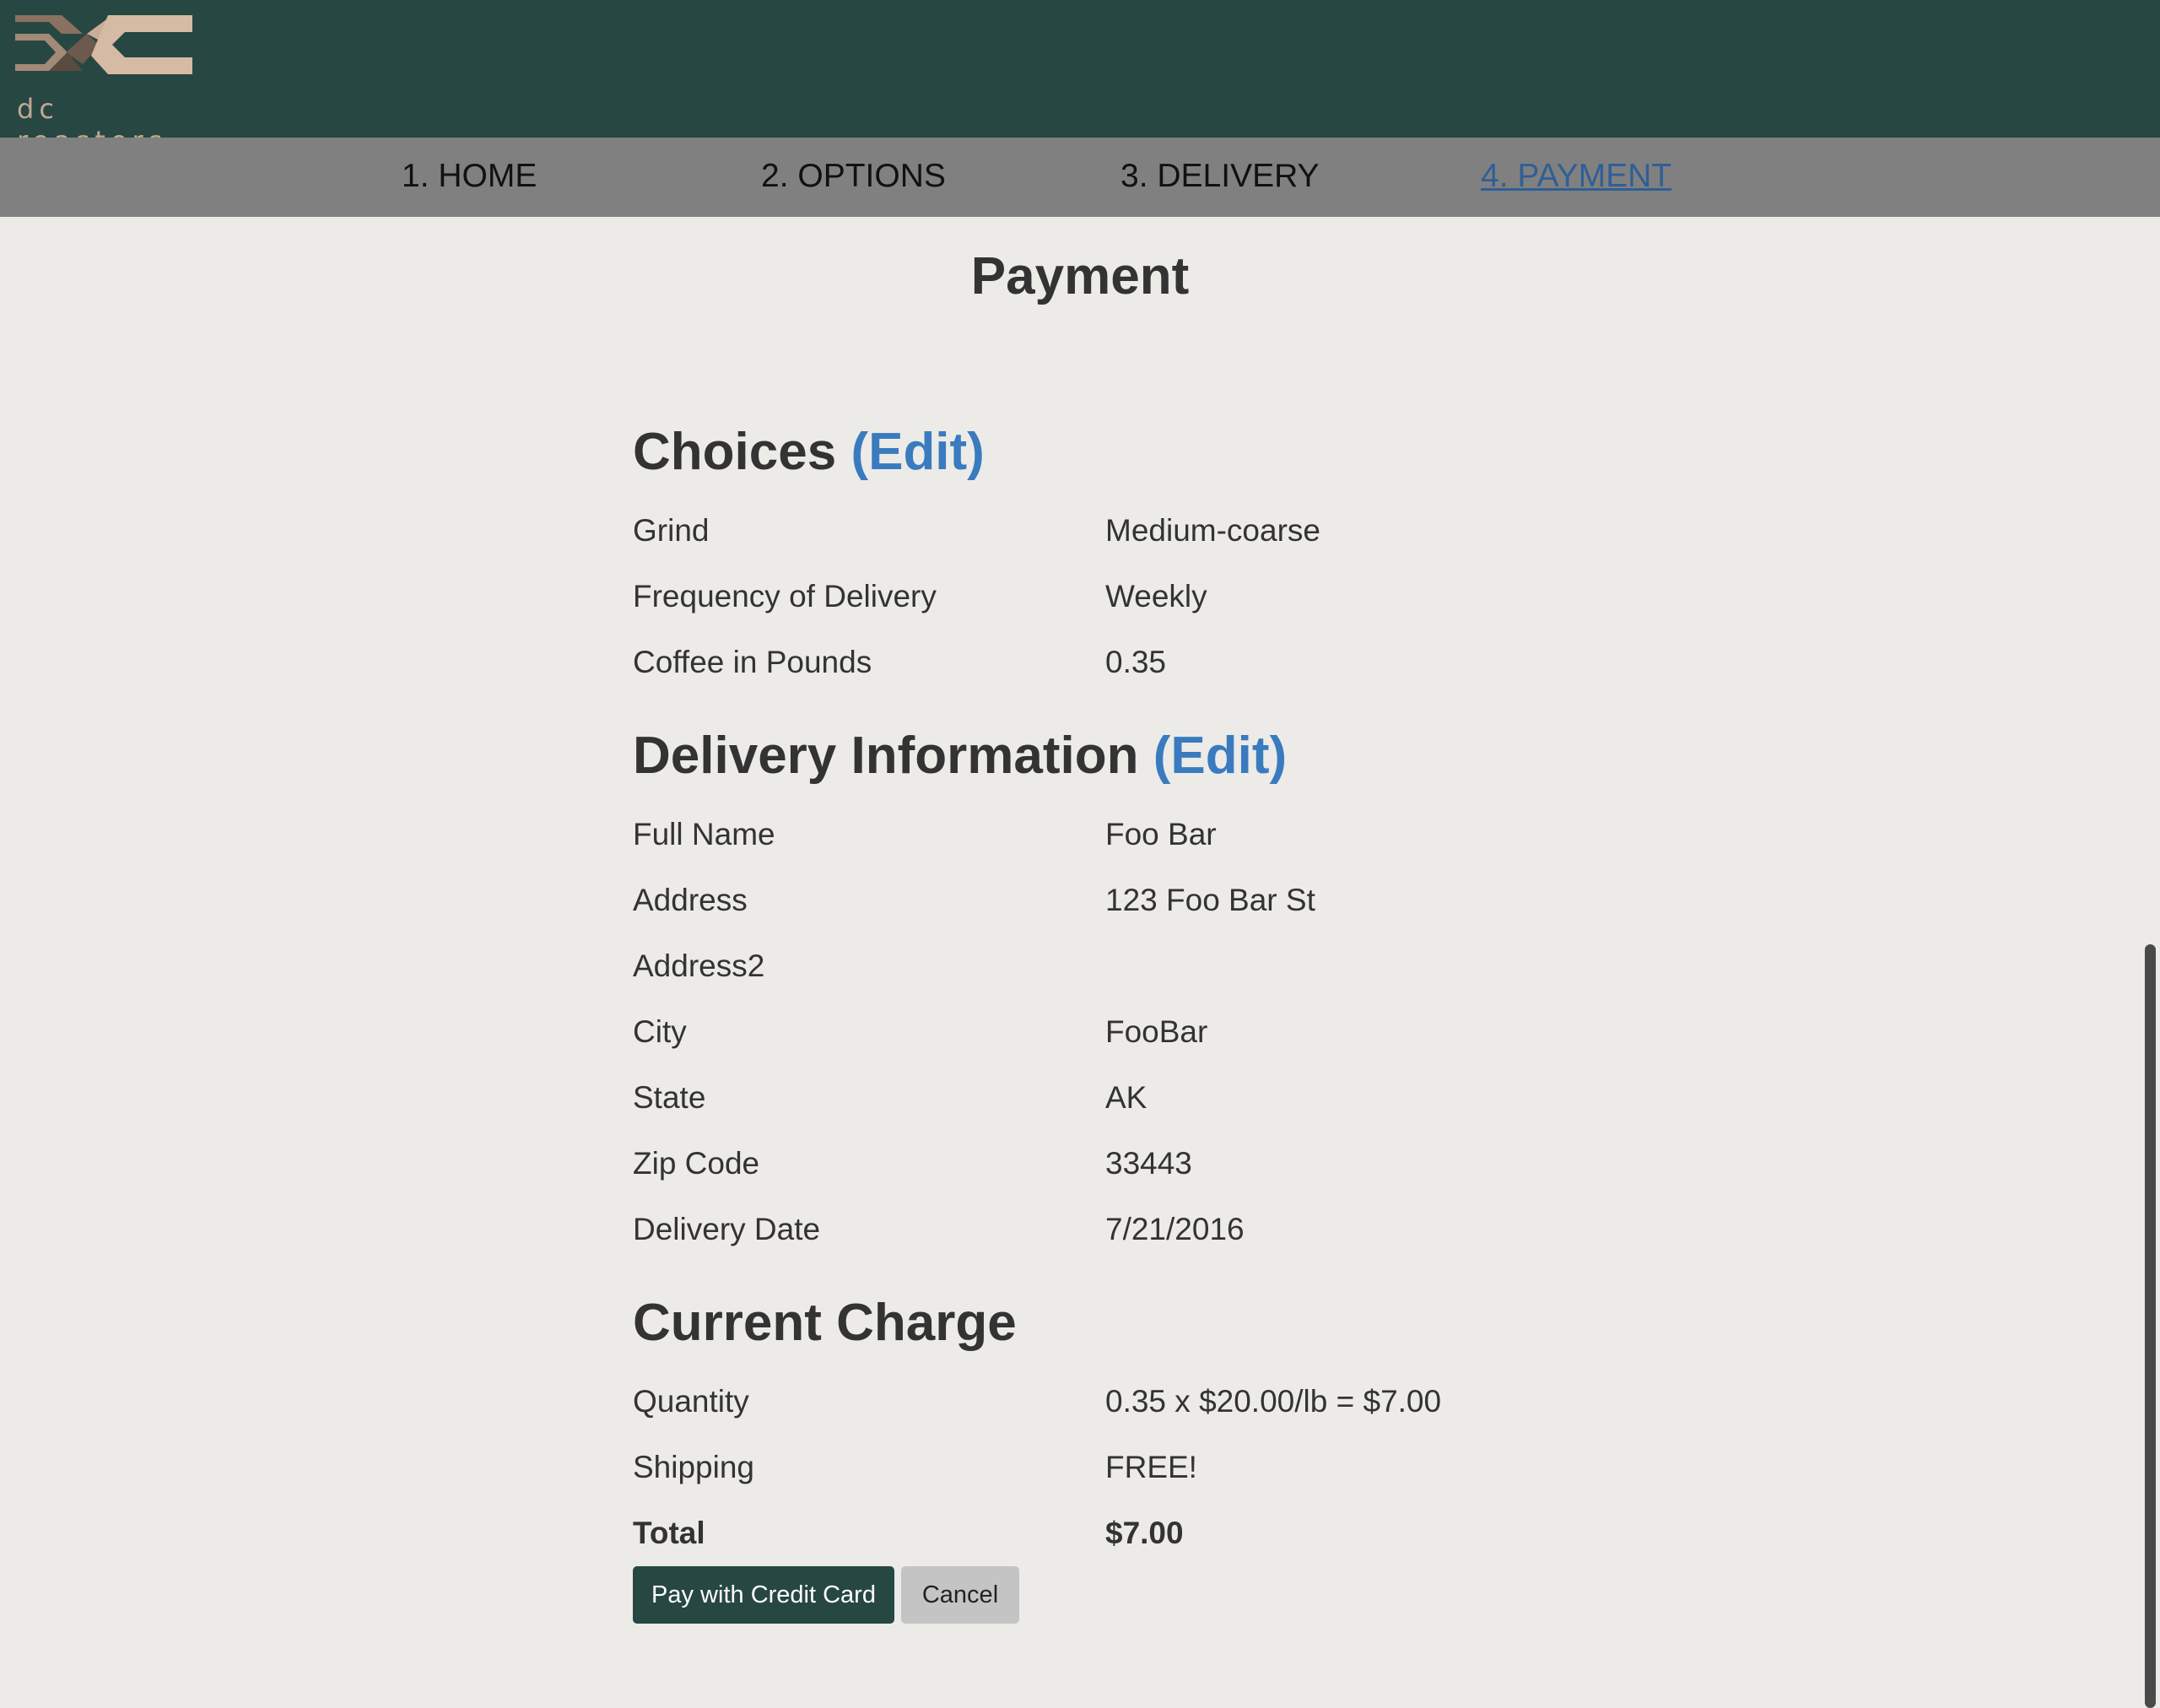  What do you see at coordinates (1156, 596) in the screenshot?
I see `frequency-value: Weekly` at bounding box center [1156, 596].